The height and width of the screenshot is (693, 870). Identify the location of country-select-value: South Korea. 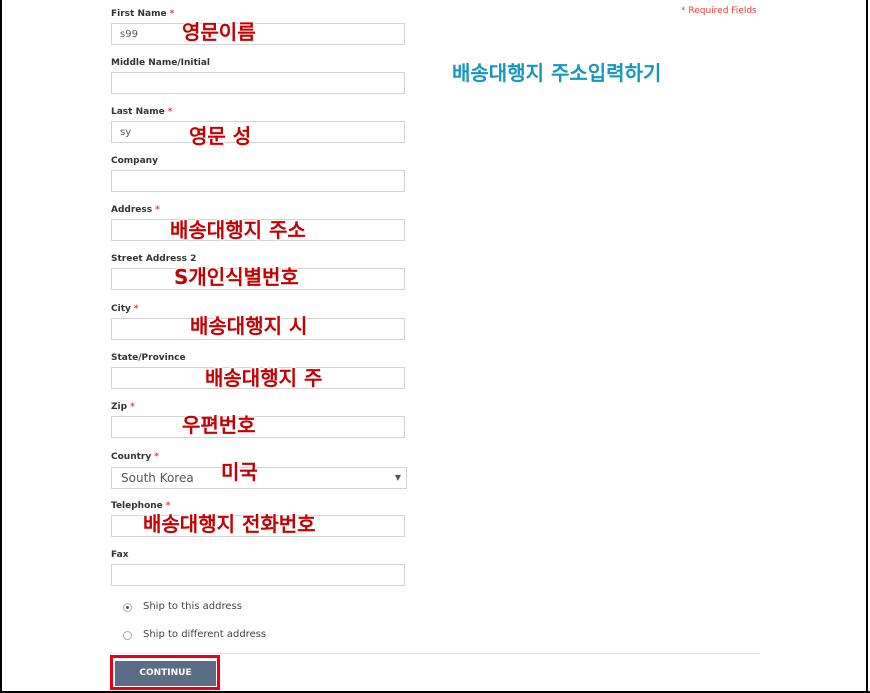
(157, 478).